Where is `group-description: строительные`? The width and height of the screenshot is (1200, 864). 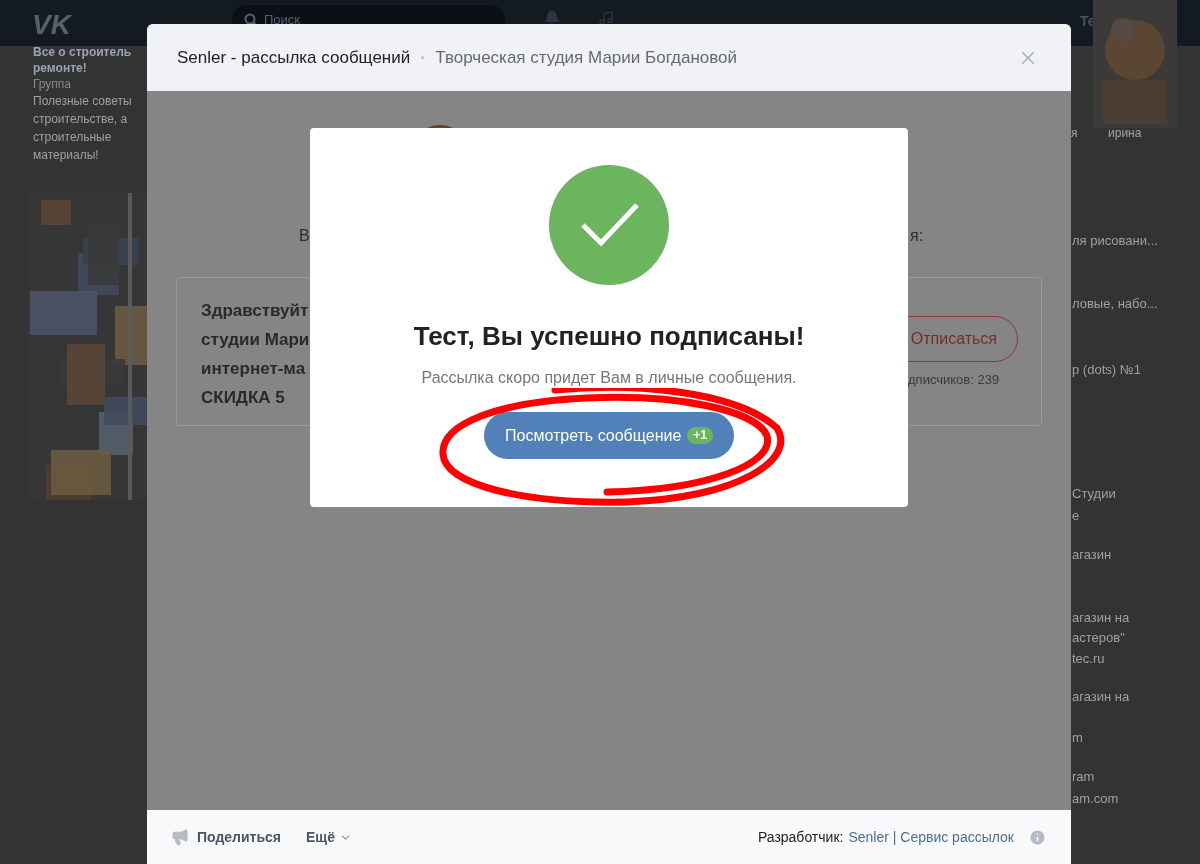 group-description: строительные is located at coordinates (73, 137).